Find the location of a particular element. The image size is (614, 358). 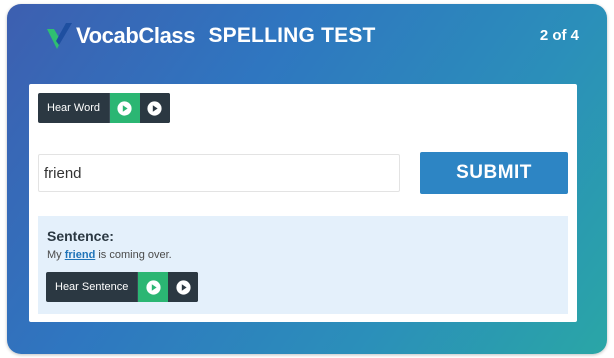

sentence-heading: Sentence: is located at coordinates (80, 236).